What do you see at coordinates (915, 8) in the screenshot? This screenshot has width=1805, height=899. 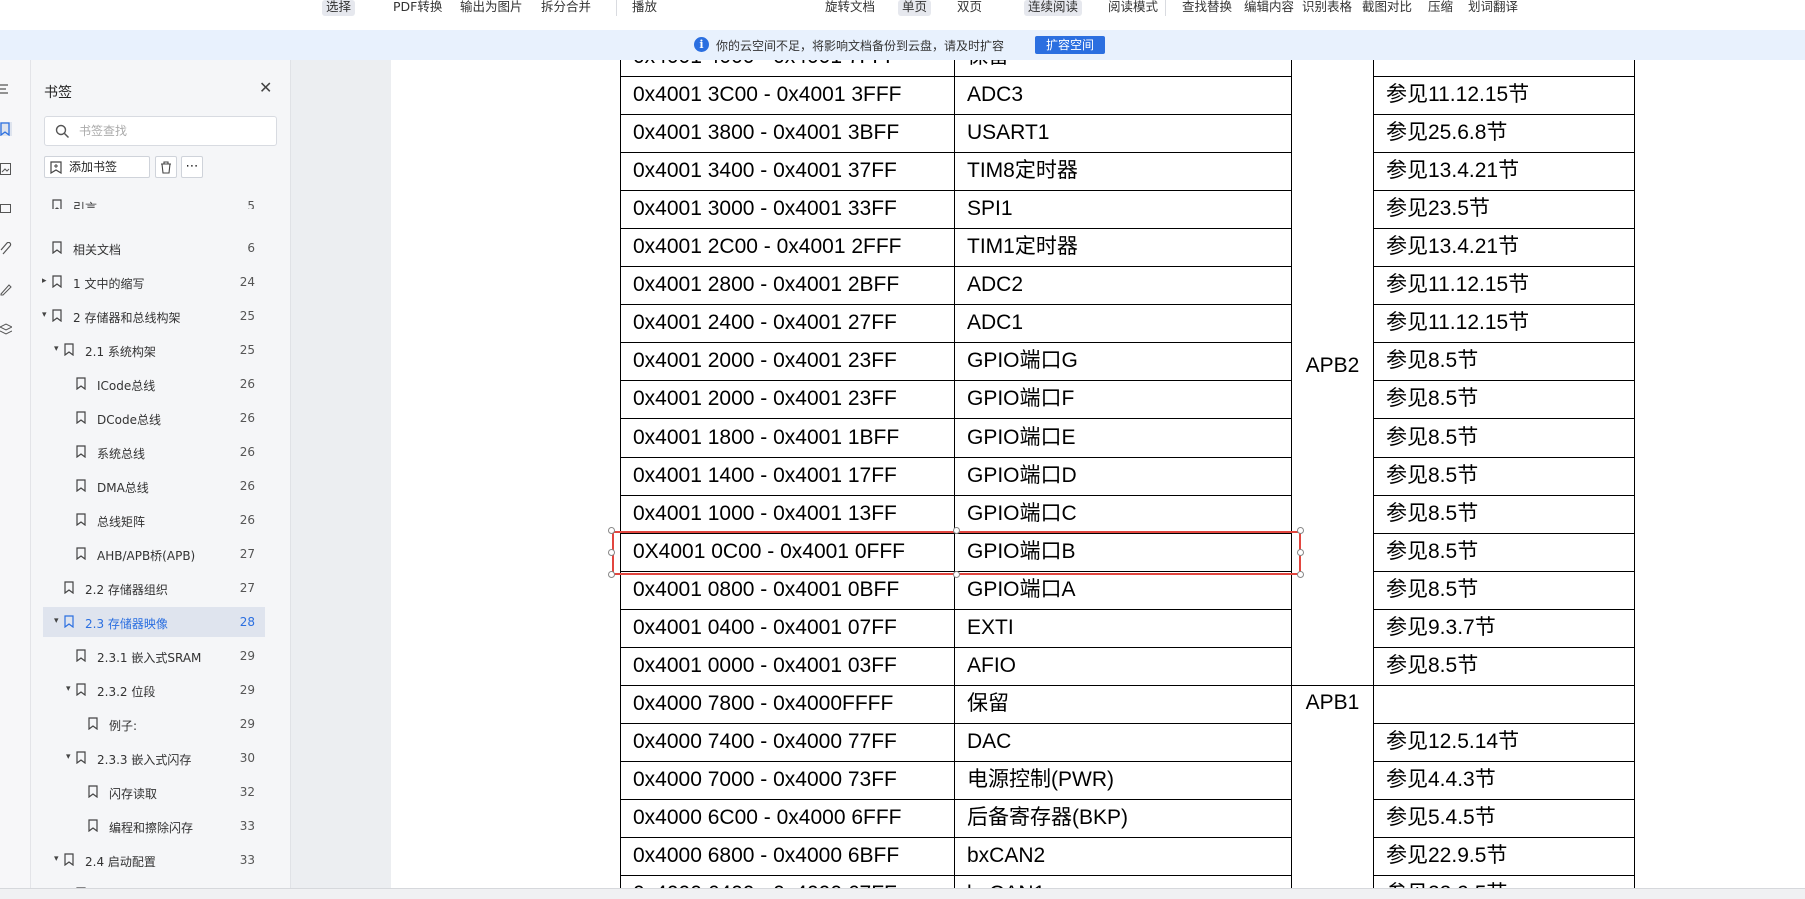 I see `toolbar-item: 单页` at bounding box center [915, 8].